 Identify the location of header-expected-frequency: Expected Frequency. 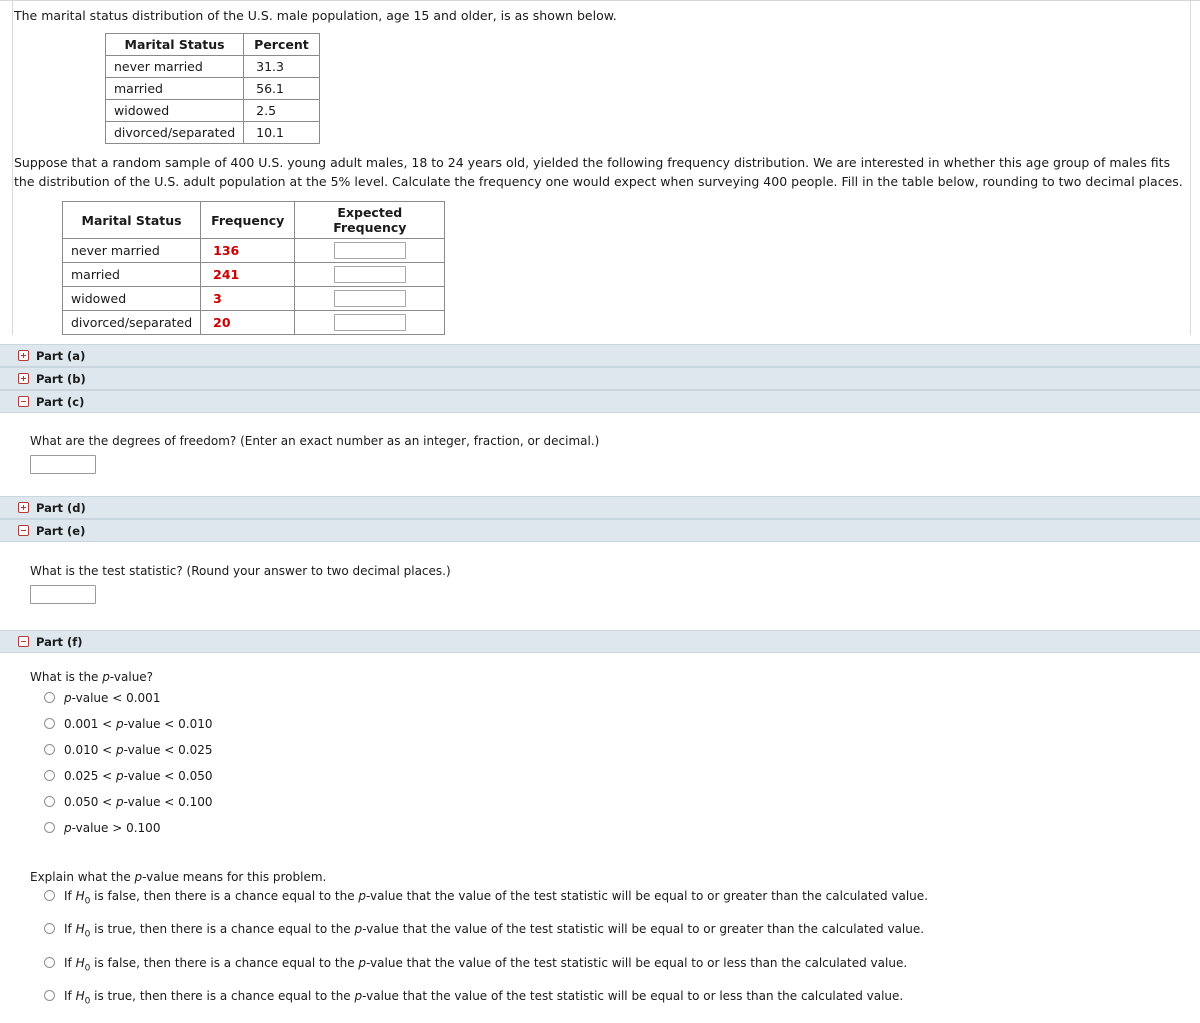
(370, 220).